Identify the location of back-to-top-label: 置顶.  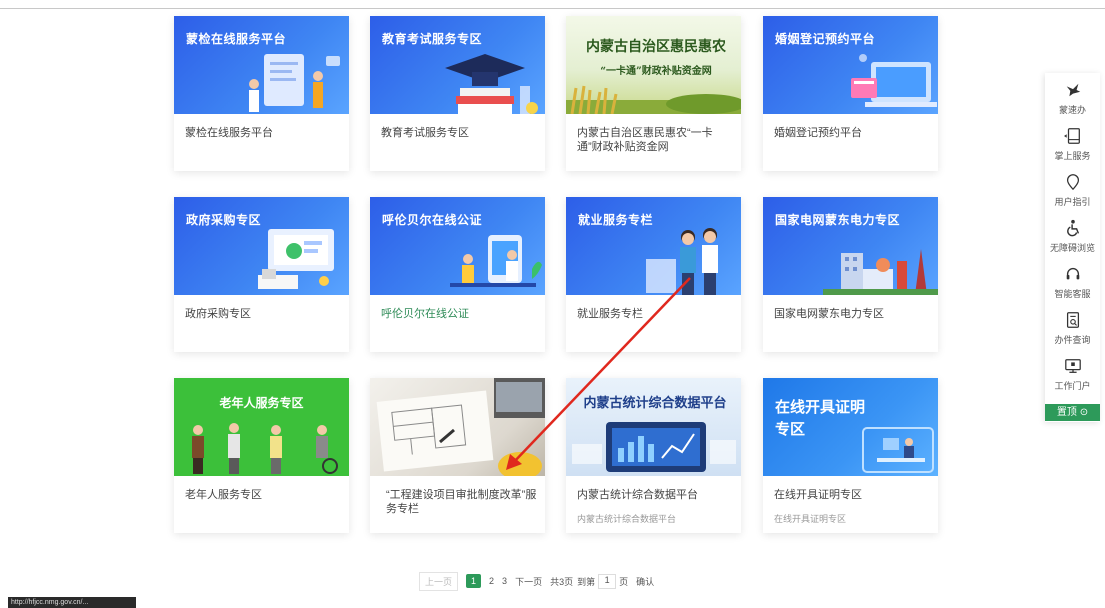
(1066, 412).